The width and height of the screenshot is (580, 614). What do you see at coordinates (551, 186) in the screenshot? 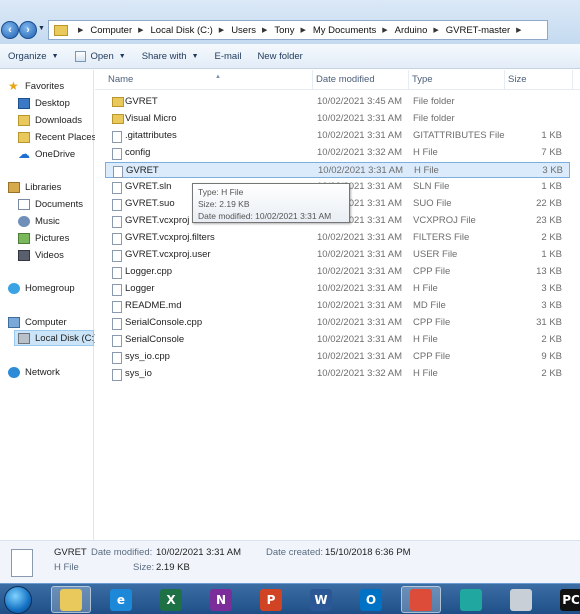
I see `file-size: 1 KB` at bounding box center [551, 186].